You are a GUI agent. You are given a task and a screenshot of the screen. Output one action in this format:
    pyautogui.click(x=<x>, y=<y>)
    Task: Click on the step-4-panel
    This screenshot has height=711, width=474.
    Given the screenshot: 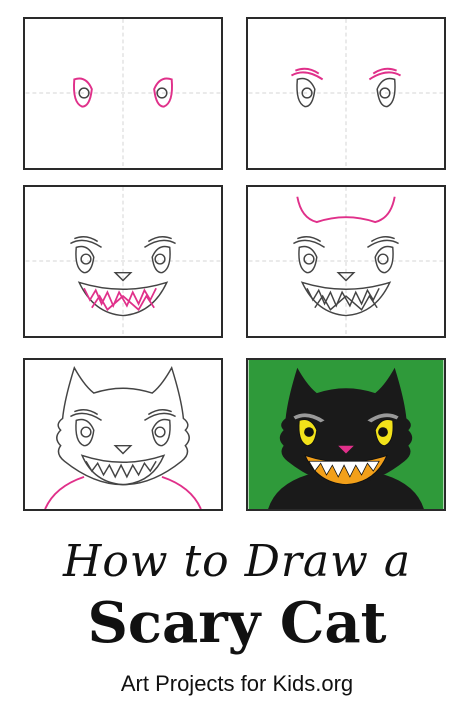 What is the action you would take?
    pyautogui.click(x=346, y=261)
    